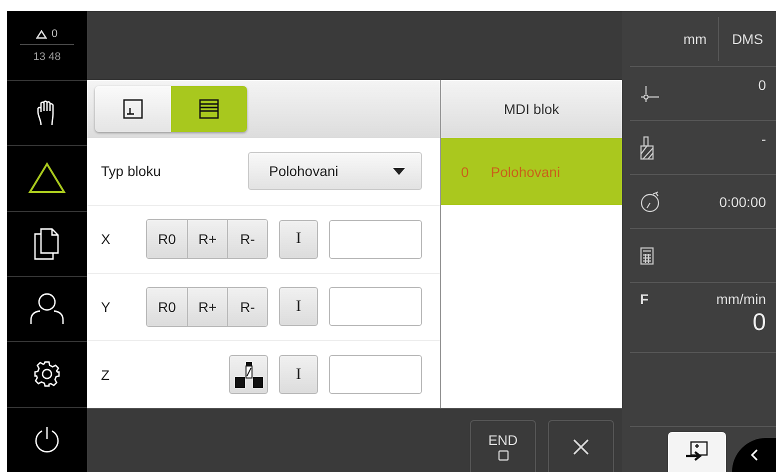 Image resolution: width=776 pixels, height=472 pixels. I want to click on stopwatch-icon, so click(650, 201).